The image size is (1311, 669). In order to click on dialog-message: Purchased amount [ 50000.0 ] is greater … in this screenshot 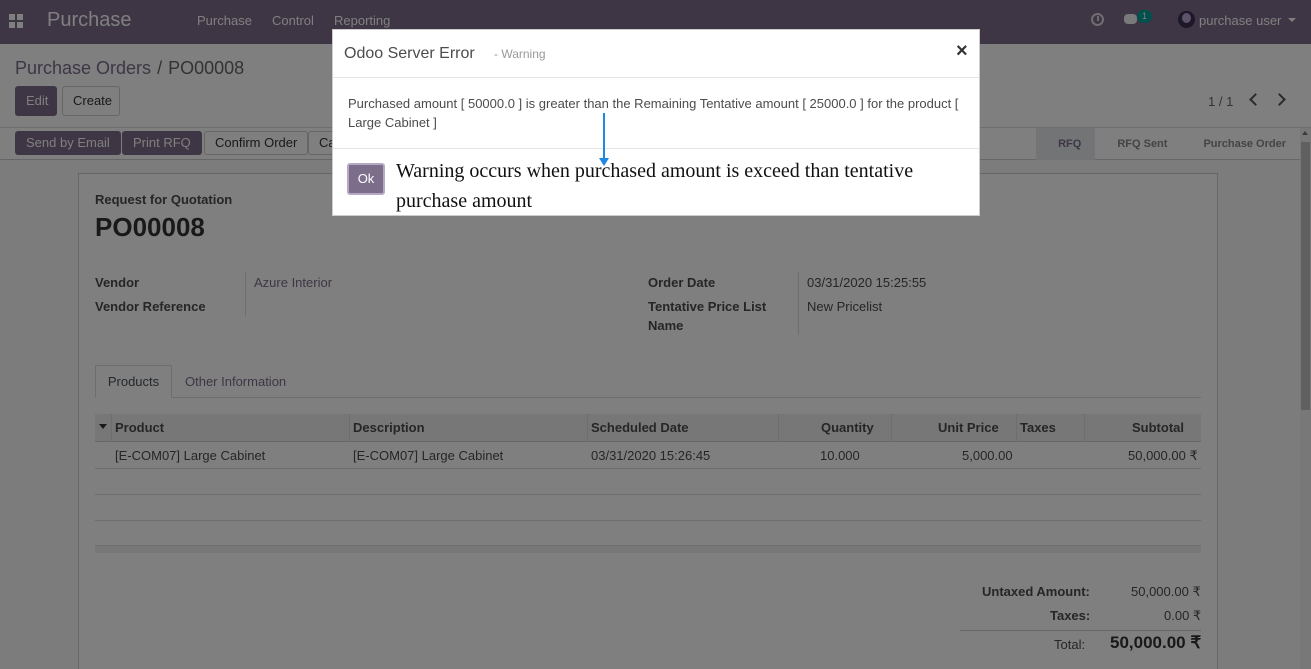, I will do `click(653, 113)`.